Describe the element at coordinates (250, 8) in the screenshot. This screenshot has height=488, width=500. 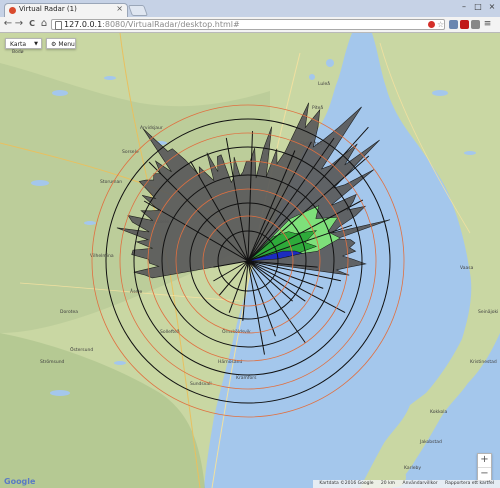
I see `tab-strip: Virtual Radar (1) × – □ ×` at that location.